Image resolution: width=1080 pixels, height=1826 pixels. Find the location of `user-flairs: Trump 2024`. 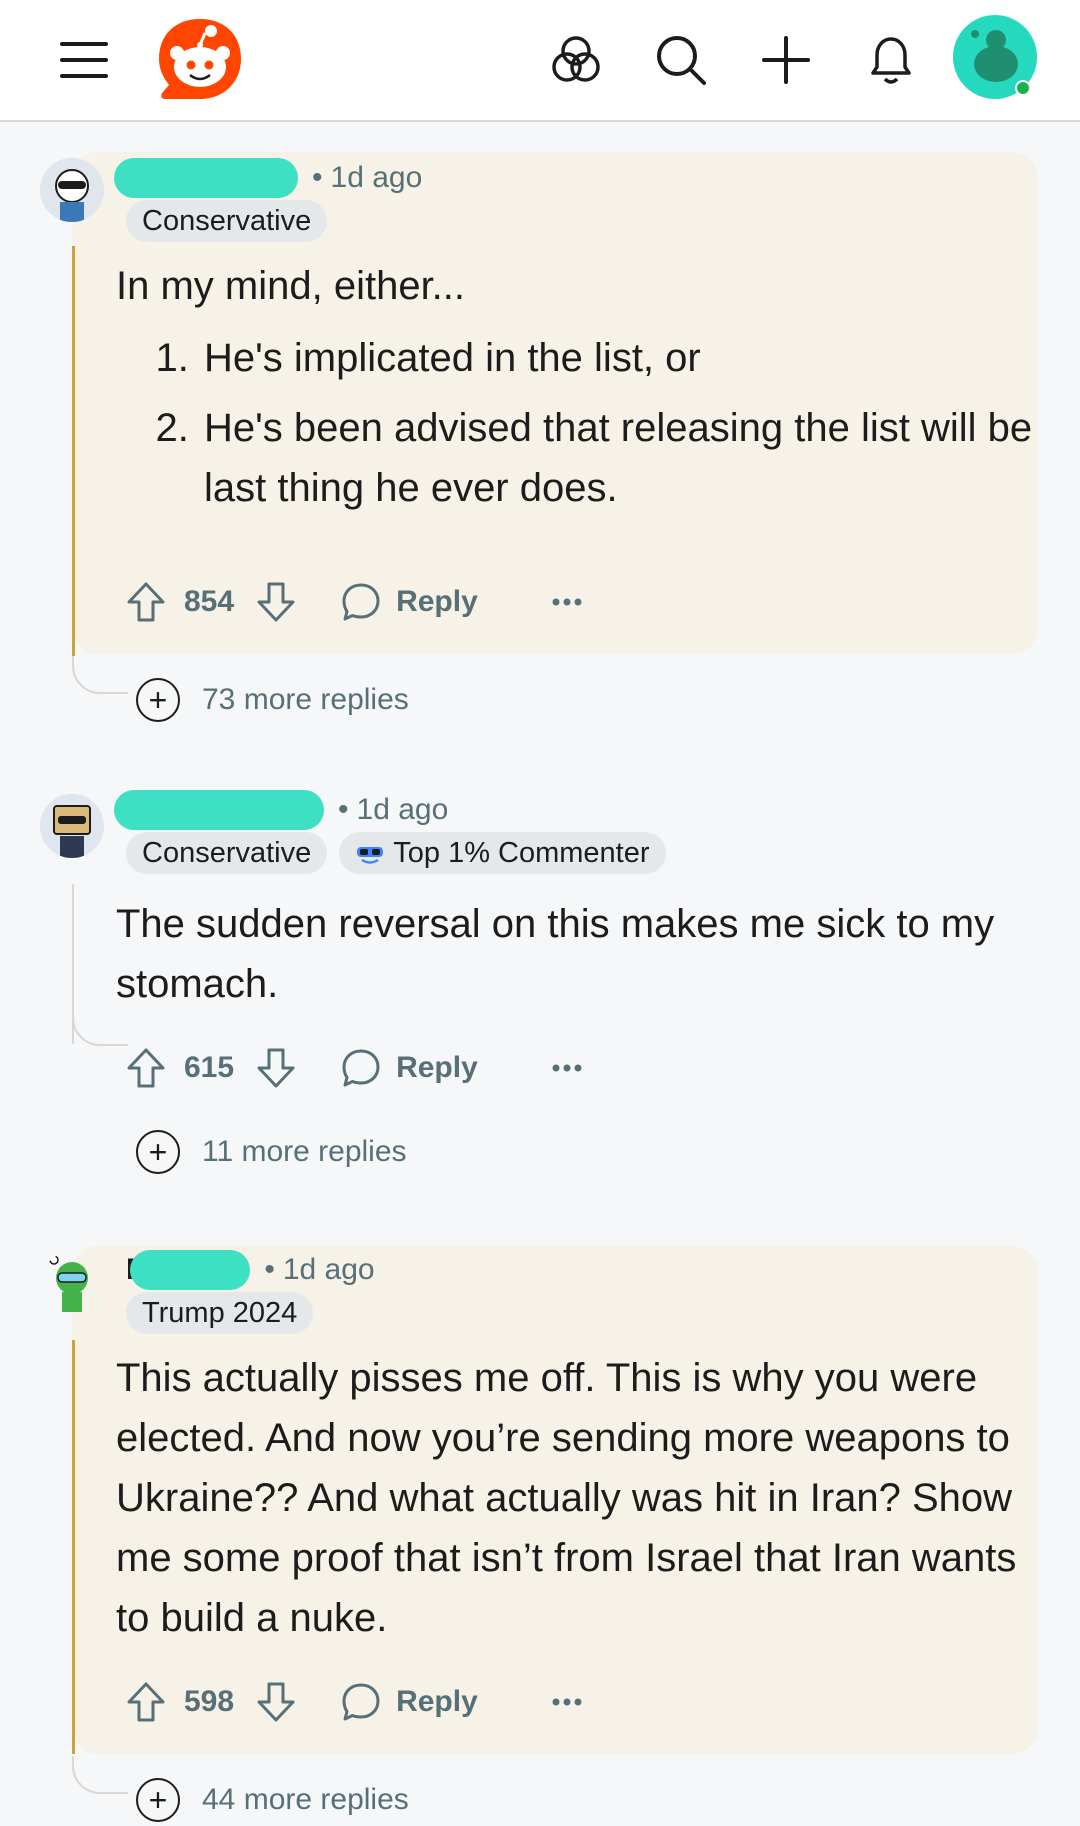

user-flairs: Trump 2024 is located at coordinates (220, 1313).